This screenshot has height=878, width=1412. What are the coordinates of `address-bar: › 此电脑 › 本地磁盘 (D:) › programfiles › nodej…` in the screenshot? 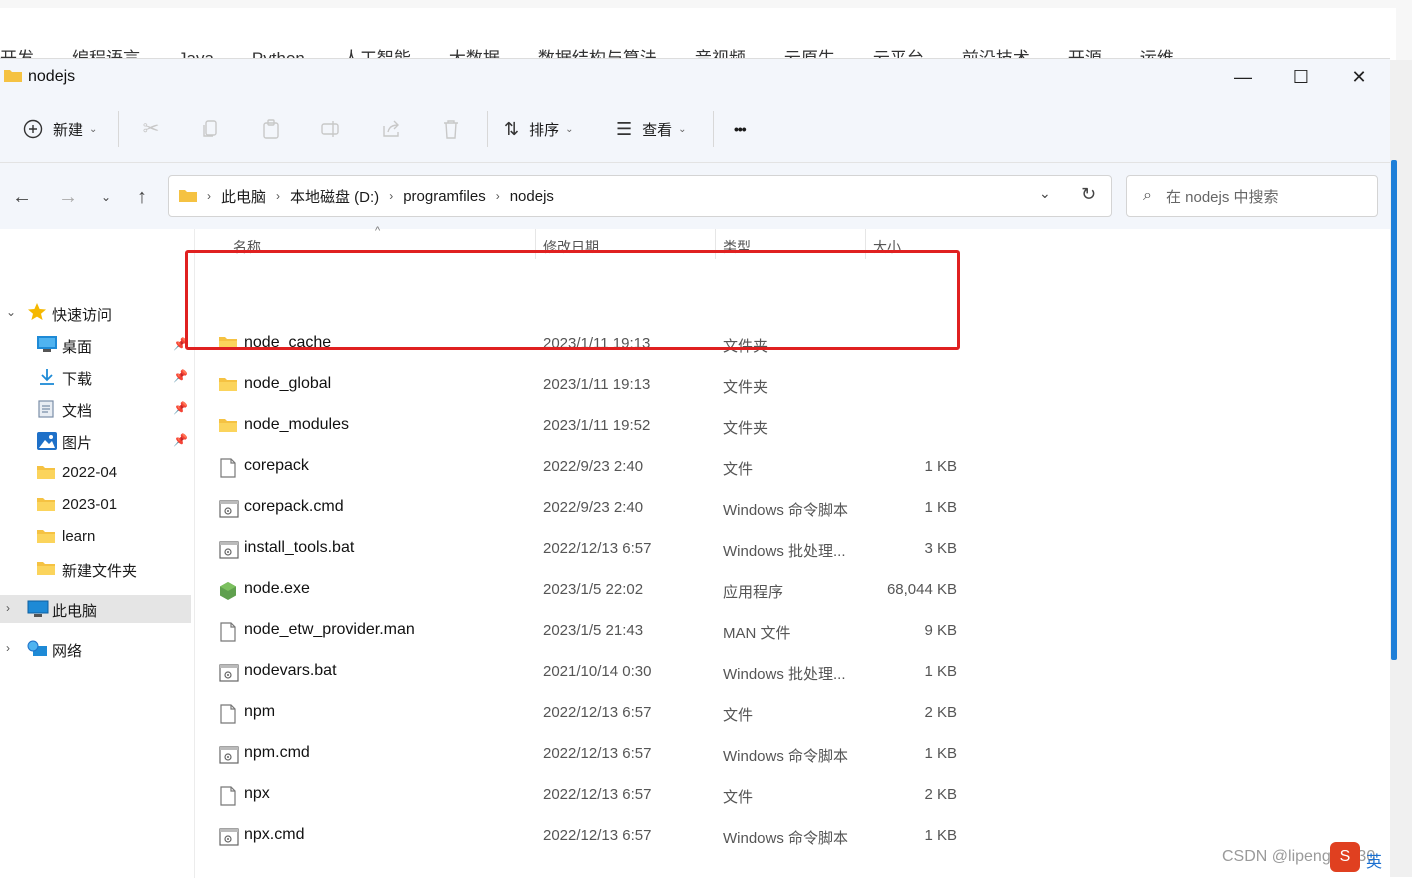 It's located at (640, 196).